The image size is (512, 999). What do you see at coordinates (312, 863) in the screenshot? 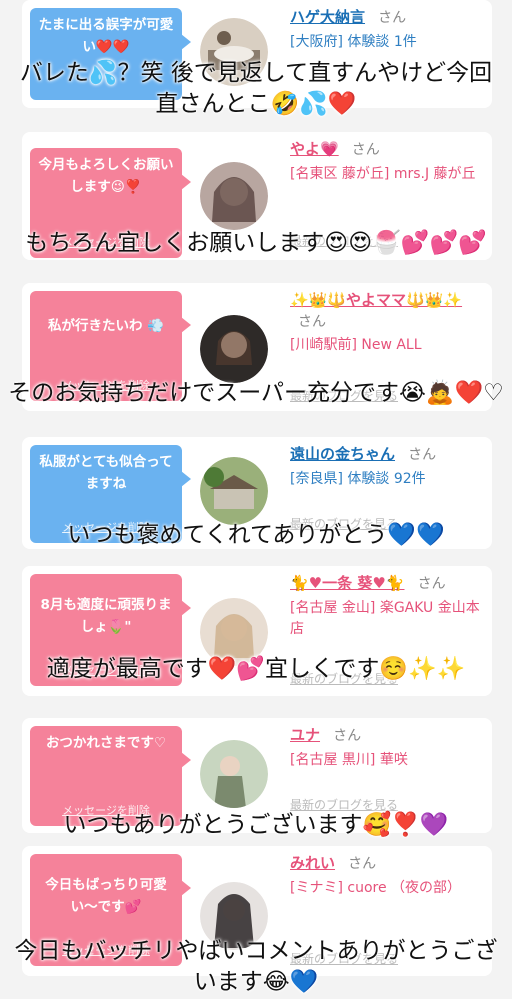
I see `user-name-link: みれい` at bounding box center [312, 863].